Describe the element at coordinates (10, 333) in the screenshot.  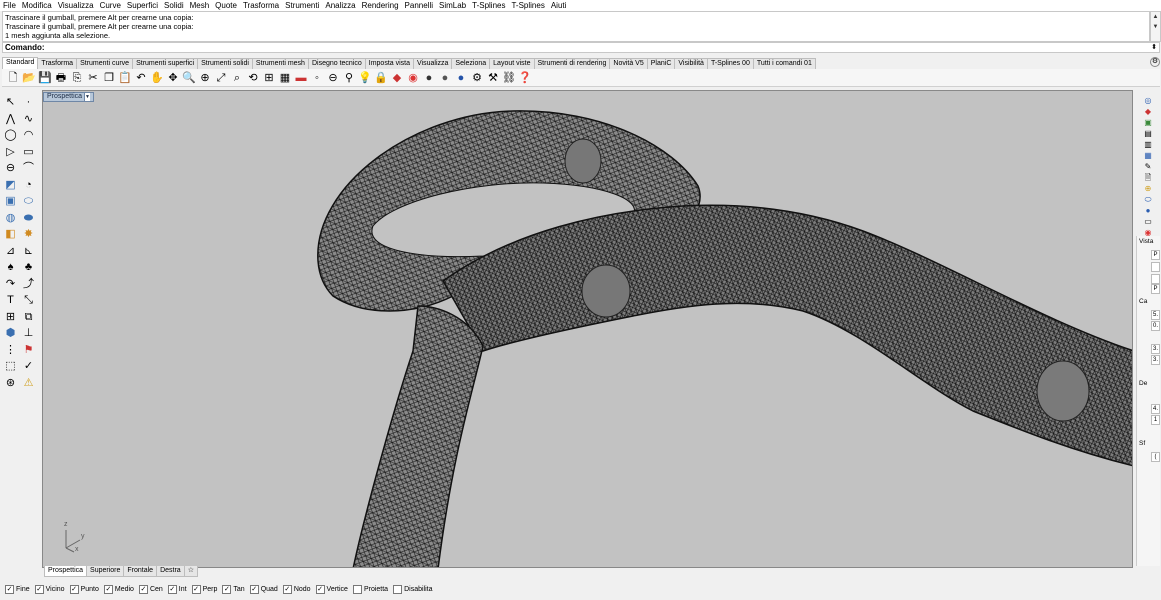
I see `mesh-tool-icon: ⬢` at that location.